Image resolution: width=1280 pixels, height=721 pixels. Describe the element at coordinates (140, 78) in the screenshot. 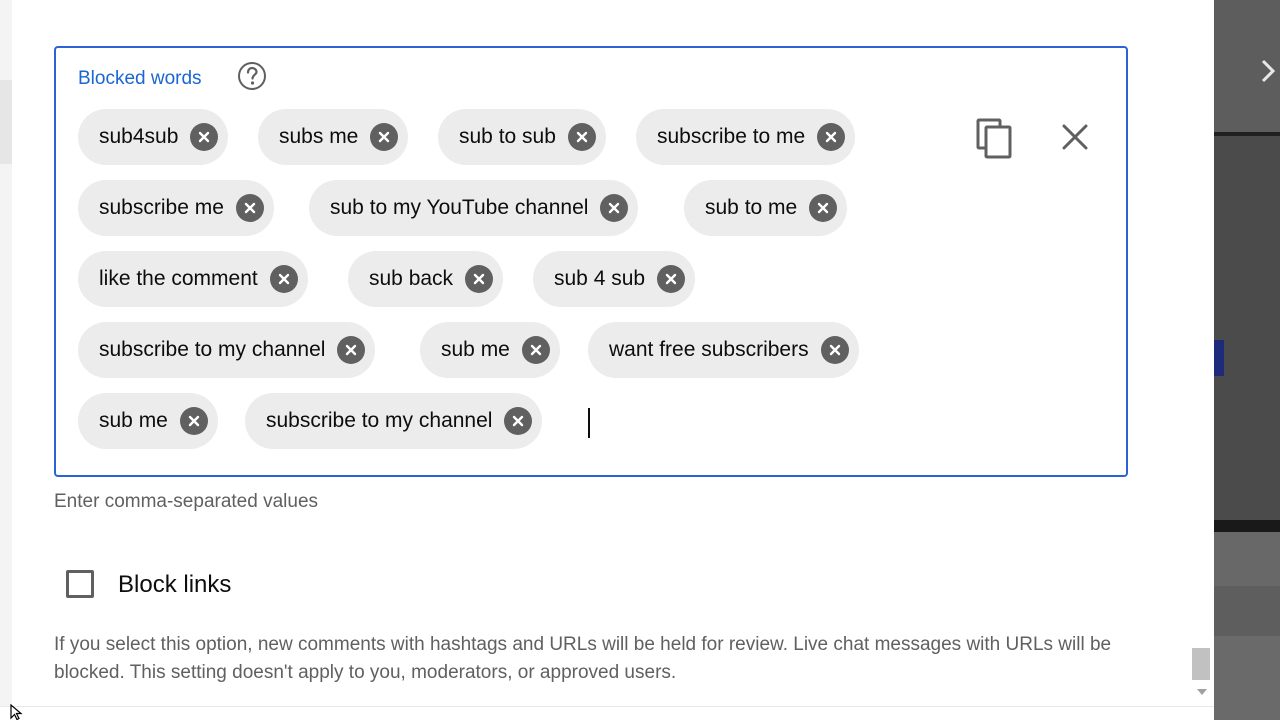

I see `blocked-words-label: Blocked words` at that location.